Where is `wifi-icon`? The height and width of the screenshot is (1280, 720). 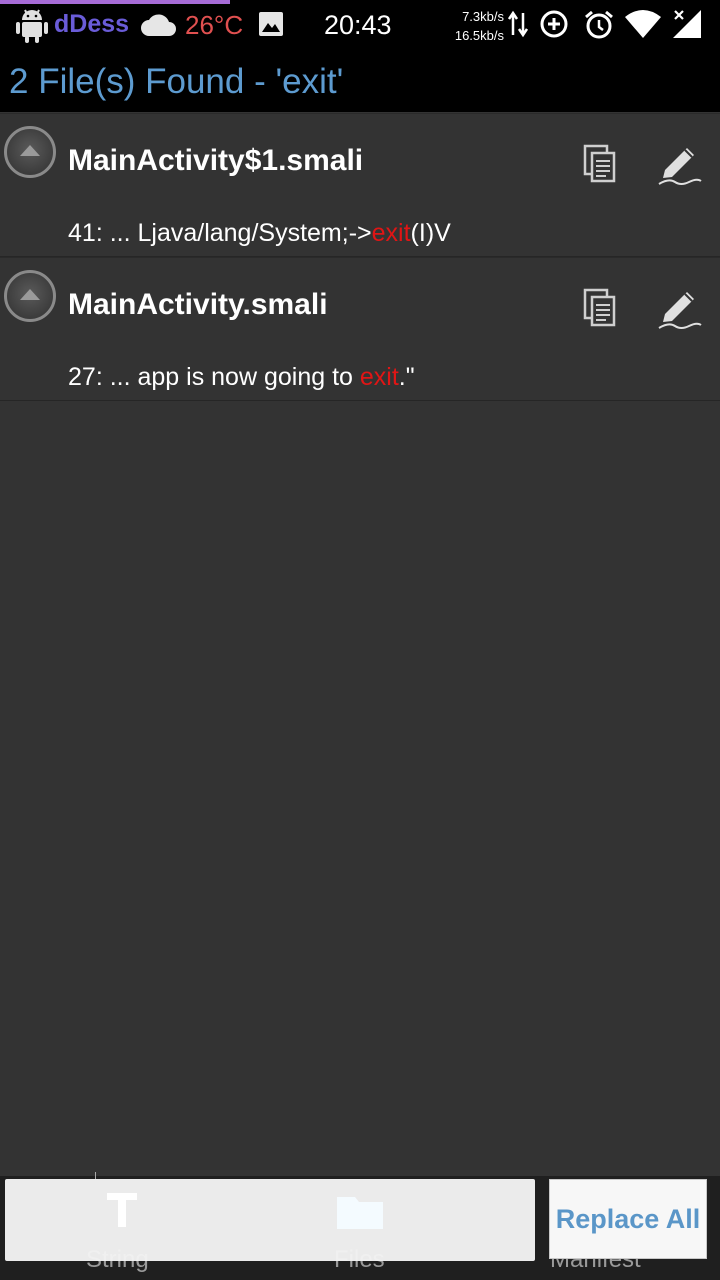
wifi-icon is located at coordinates (643, 26).